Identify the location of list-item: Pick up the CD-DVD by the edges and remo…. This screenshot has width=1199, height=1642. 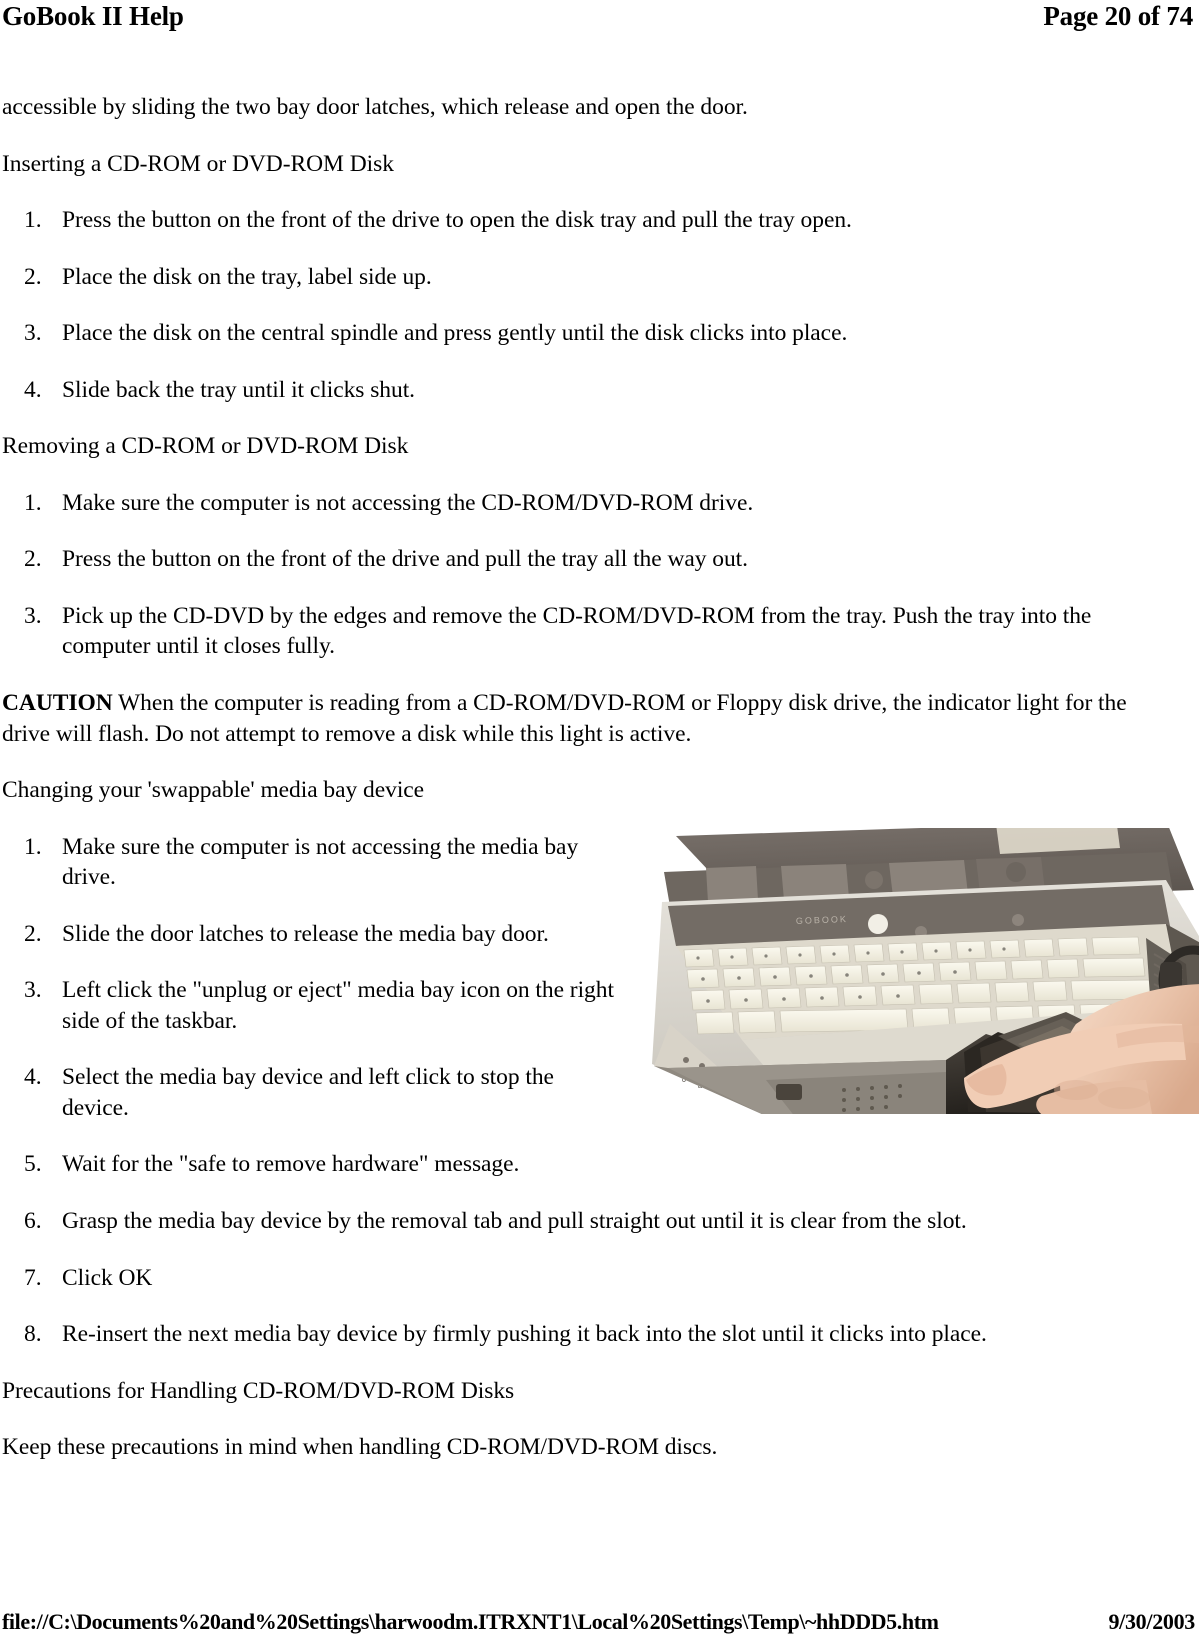
(558, 630).